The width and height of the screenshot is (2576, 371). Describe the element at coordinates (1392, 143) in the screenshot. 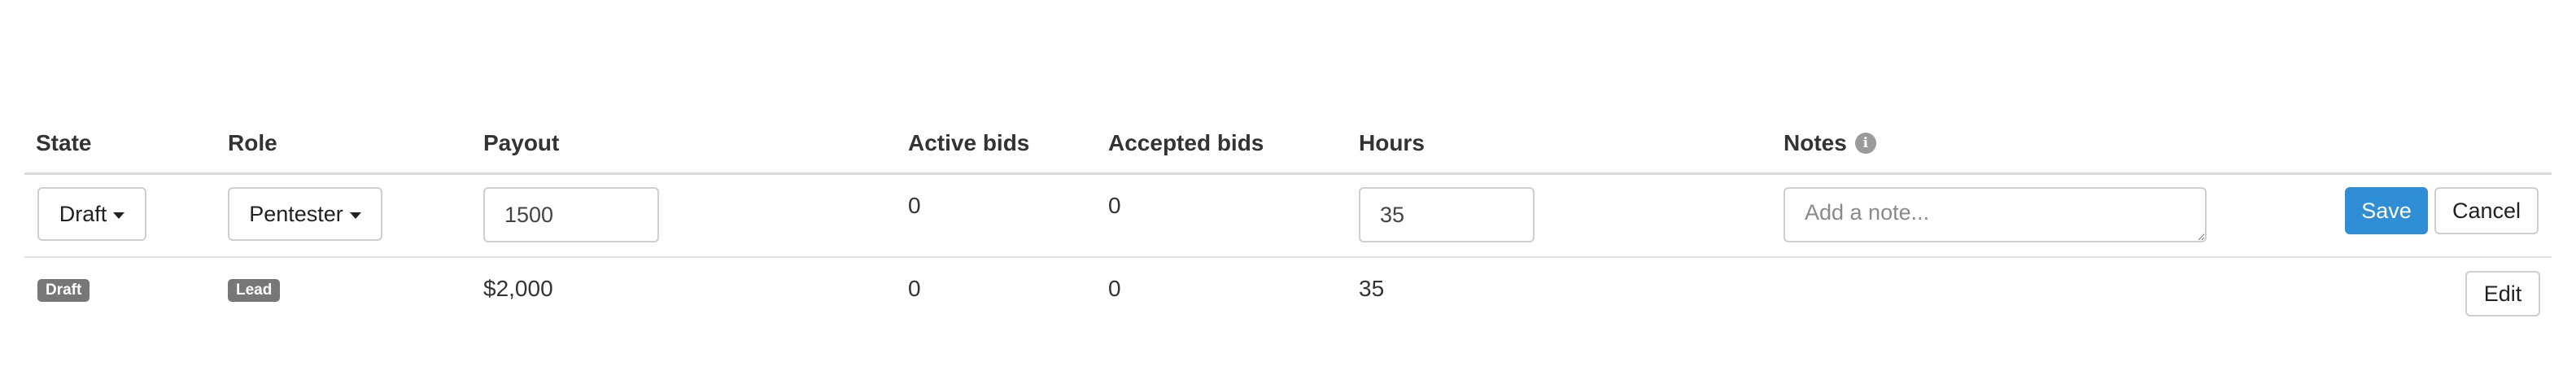

I see `header-hours: Hours` at that location.